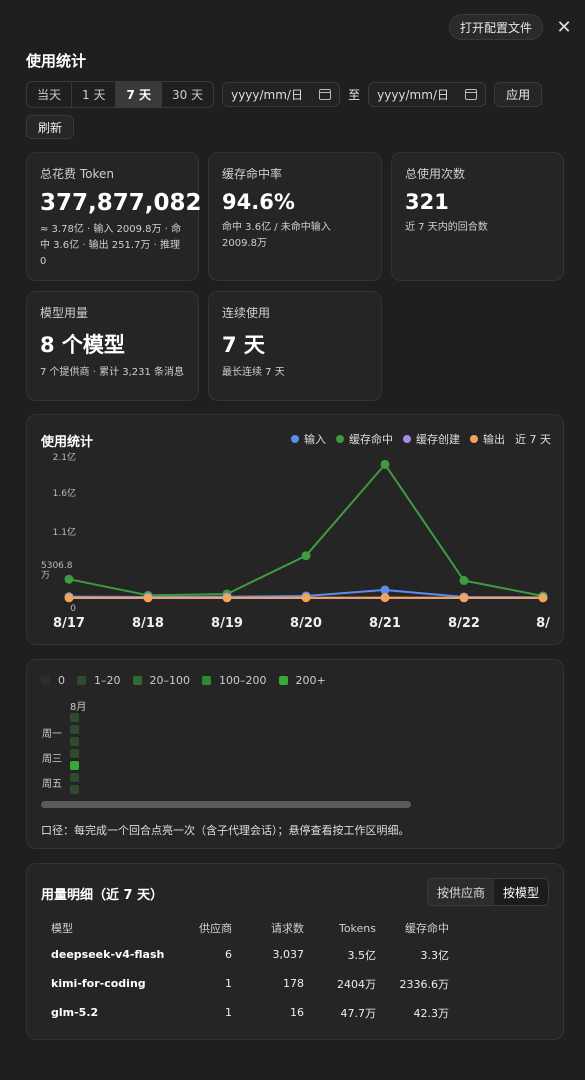 The image size is (585, 1080). I want to click on stat-label: 缓存命中率, so click(252, 174).